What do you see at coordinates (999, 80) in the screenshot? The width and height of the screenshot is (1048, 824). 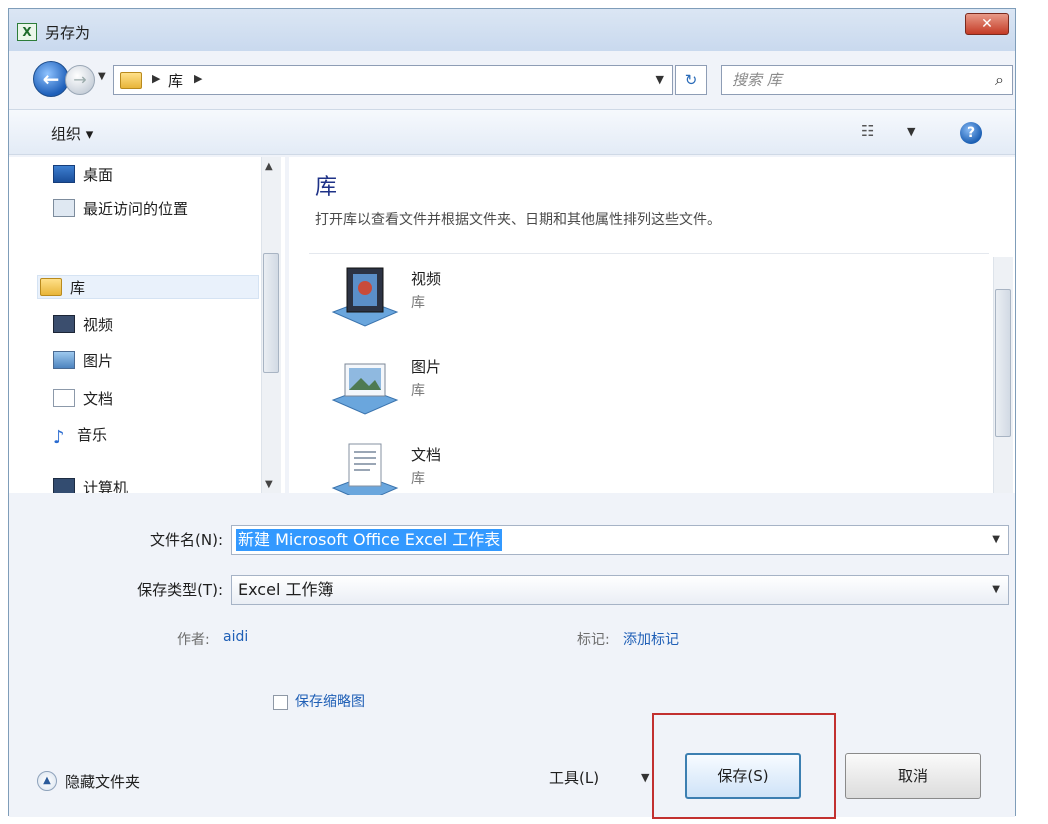 I see `search-icon: ⌕` at bounding box center [999, 80].